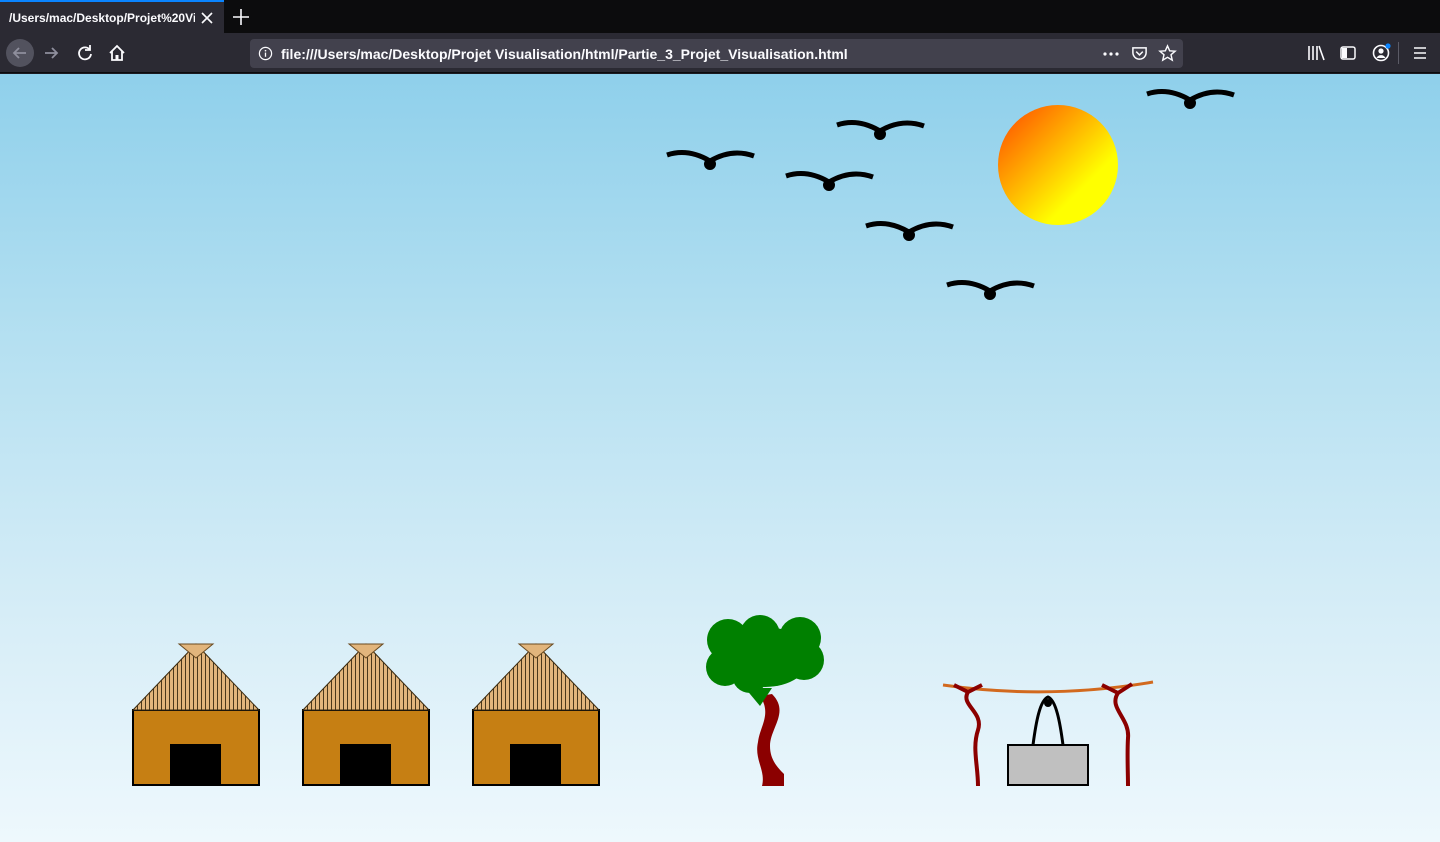 This screenshot has width=1440, height=842. What do you see at coordinates (1058, 165) in the screenshot?
I see `sun` at bounding box center [1058, 165].